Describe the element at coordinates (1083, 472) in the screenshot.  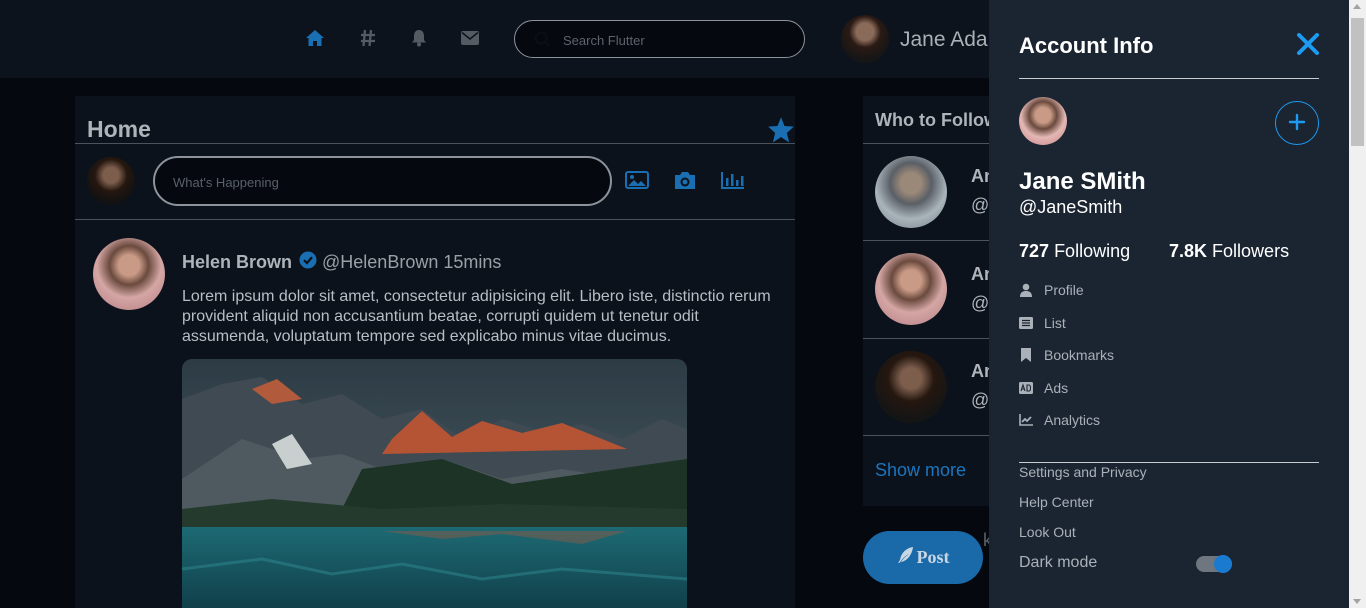
I see `settings-privacy-link: Settings and Privacy` at that location.